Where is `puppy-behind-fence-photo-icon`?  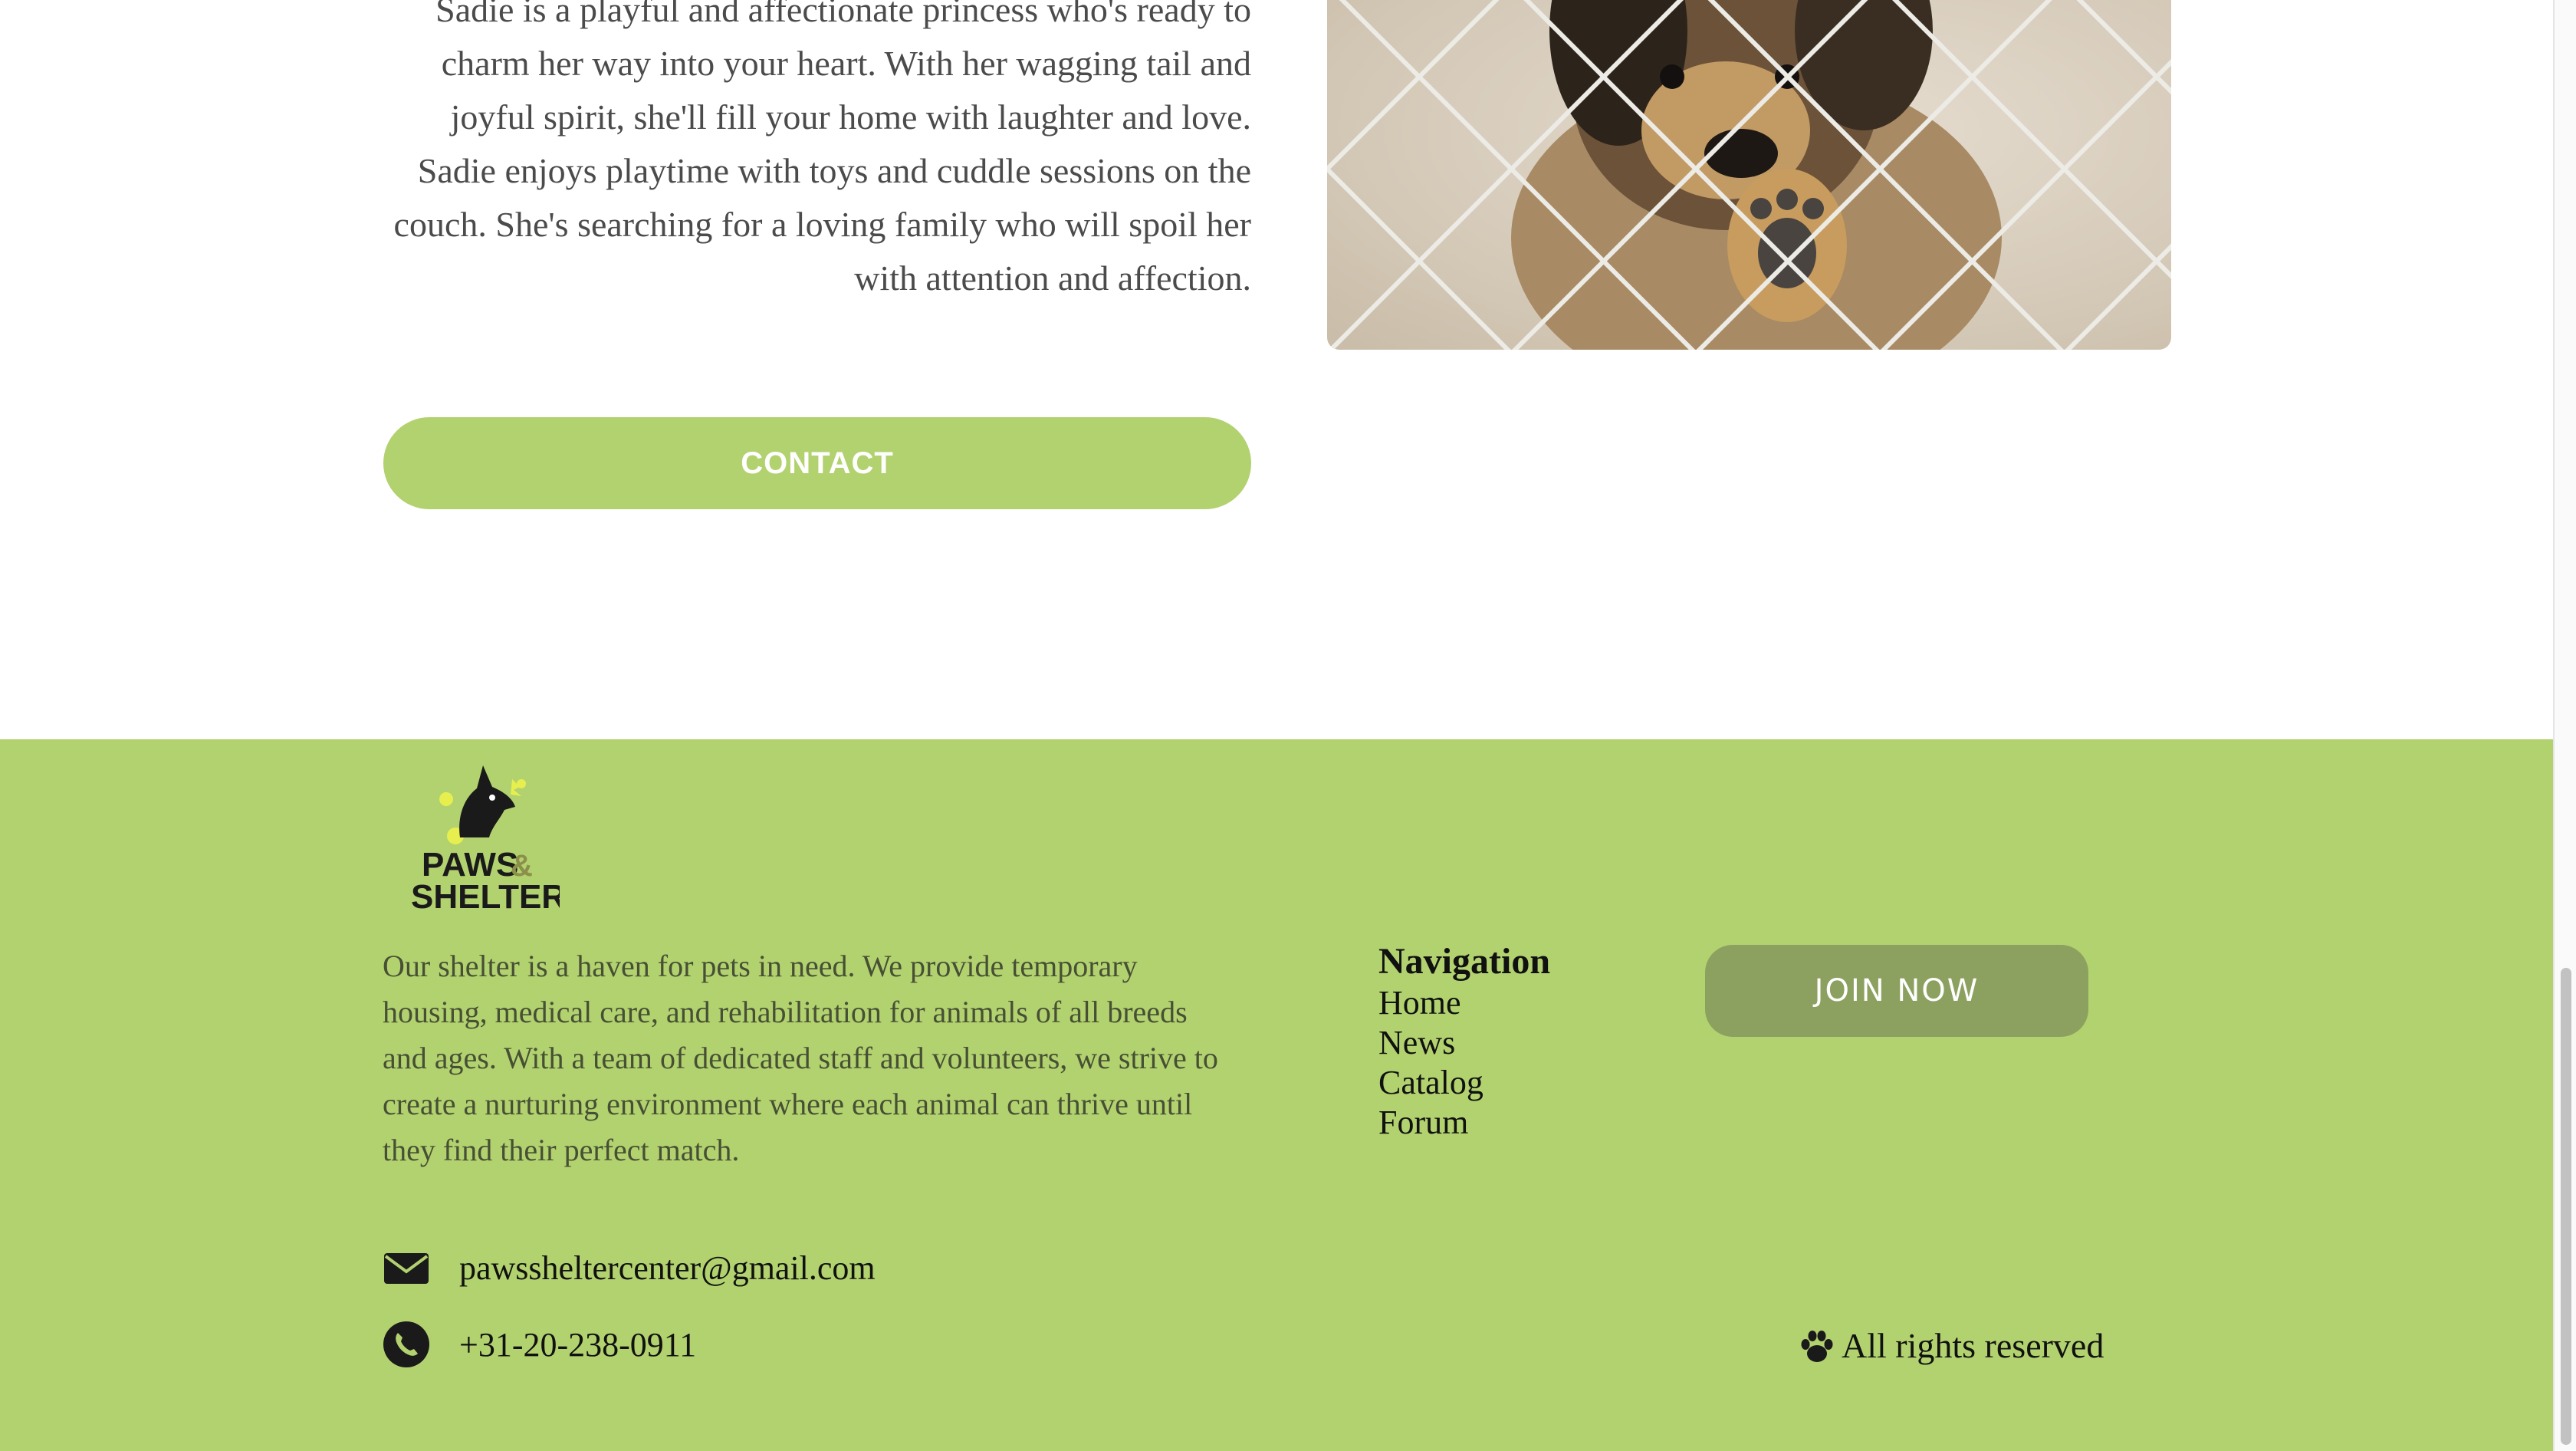
puppy-behind-fence-photo-icon is located at coordinates (1749, 175).